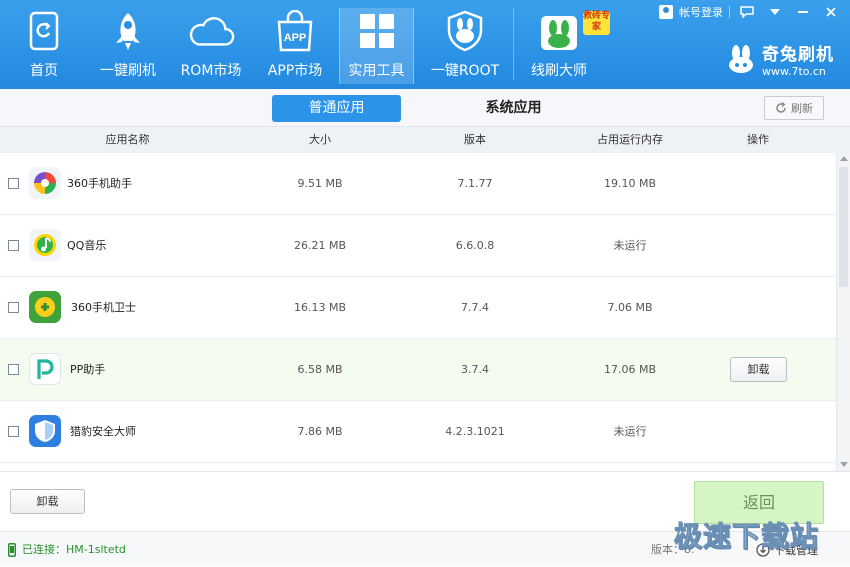 This screenshot has width=850, height=567. What do you see at coordinates (418, 308) in the screenshot?
I see `table-row: 360手机卫士 16.13 MB 7.7.4 7.06 MB` at bounding box center [418, 308].